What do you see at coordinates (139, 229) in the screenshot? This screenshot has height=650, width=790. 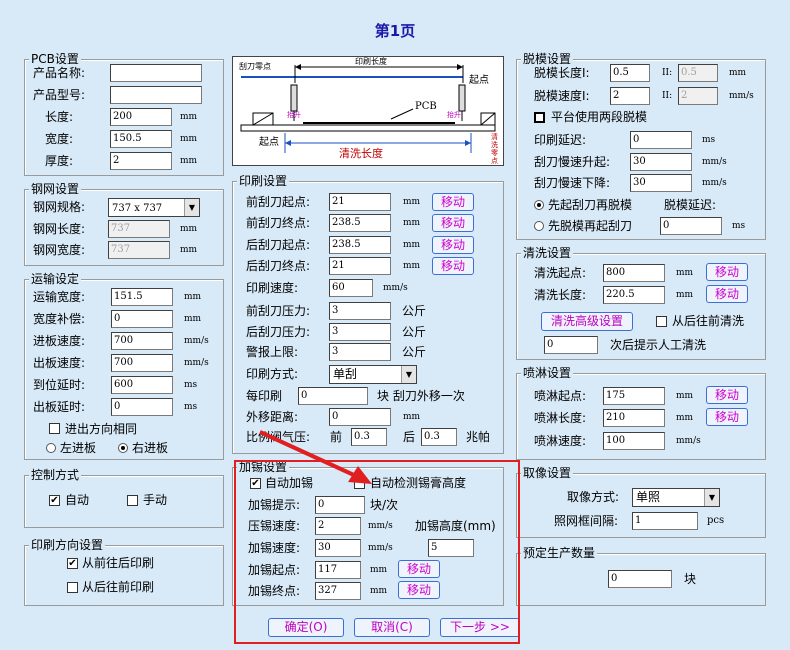 I see `stencil-length-input: 737` at bounding box center [139, 229].